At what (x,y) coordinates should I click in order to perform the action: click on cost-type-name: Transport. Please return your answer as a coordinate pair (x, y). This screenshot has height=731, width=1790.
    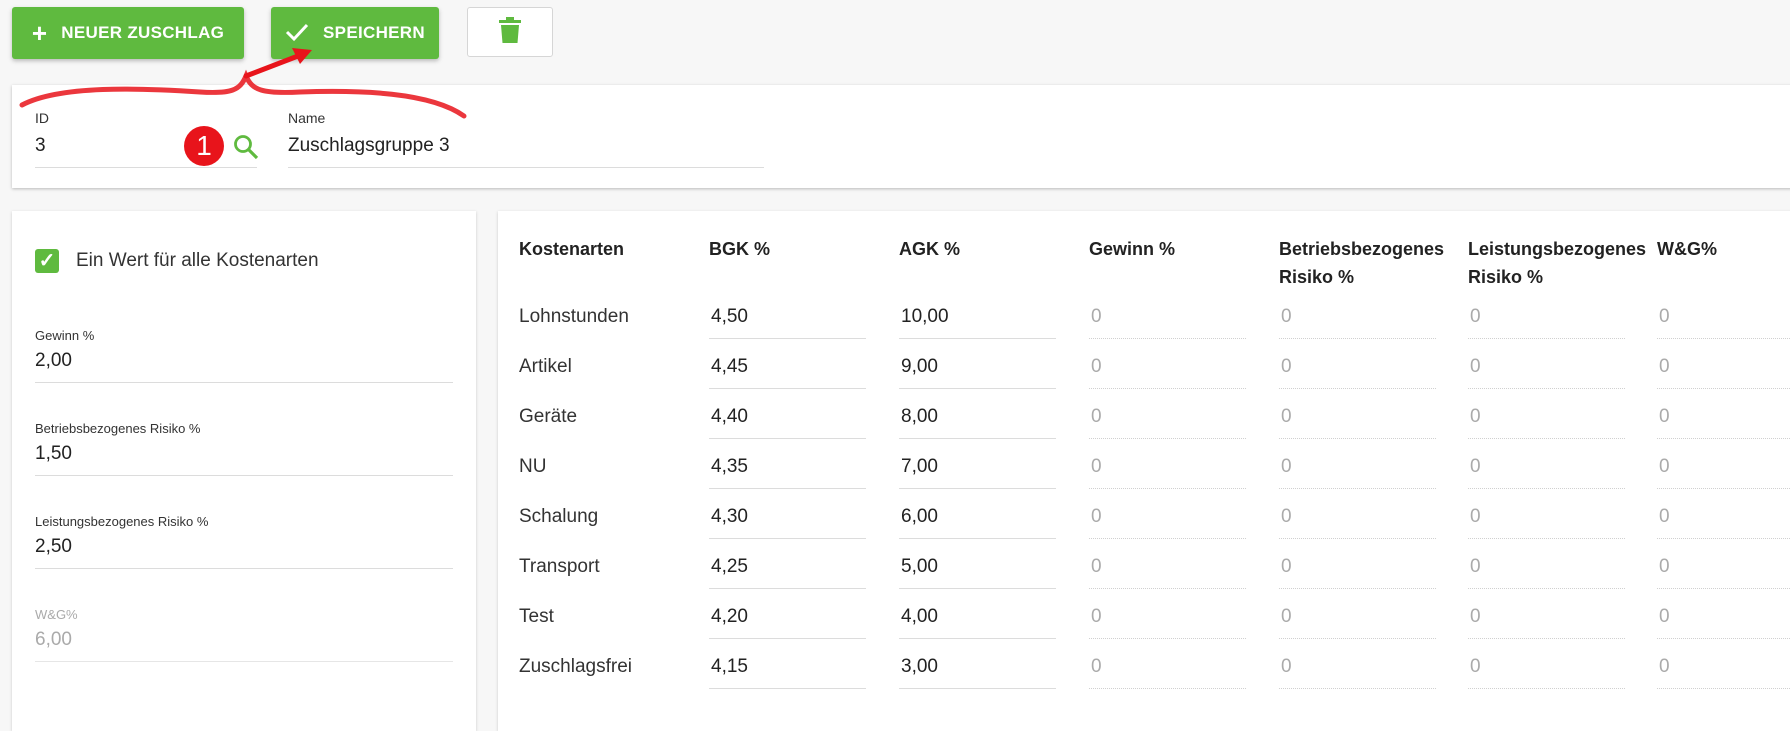
    Looking at the image, I should click on (559, 566).